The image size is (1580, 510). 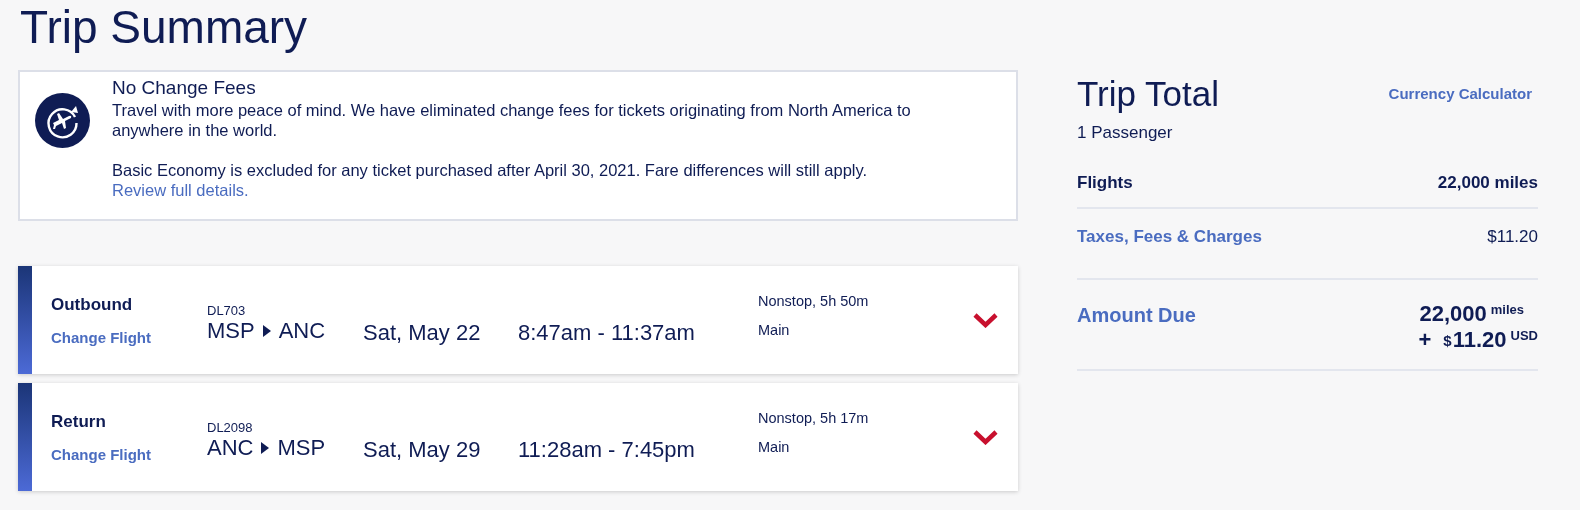 What do you see at coordinates (231, 330) in the screenshot?
I see `origin-code: MSP` at bounding box center [231, 330].